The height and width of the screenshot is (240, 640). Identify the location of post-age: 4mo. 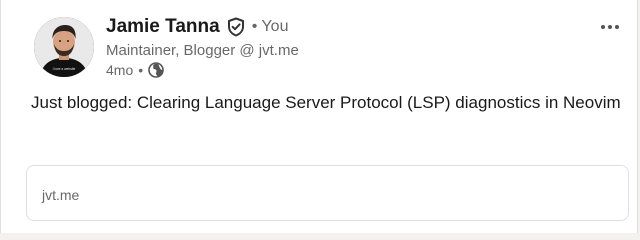
(120, 70).